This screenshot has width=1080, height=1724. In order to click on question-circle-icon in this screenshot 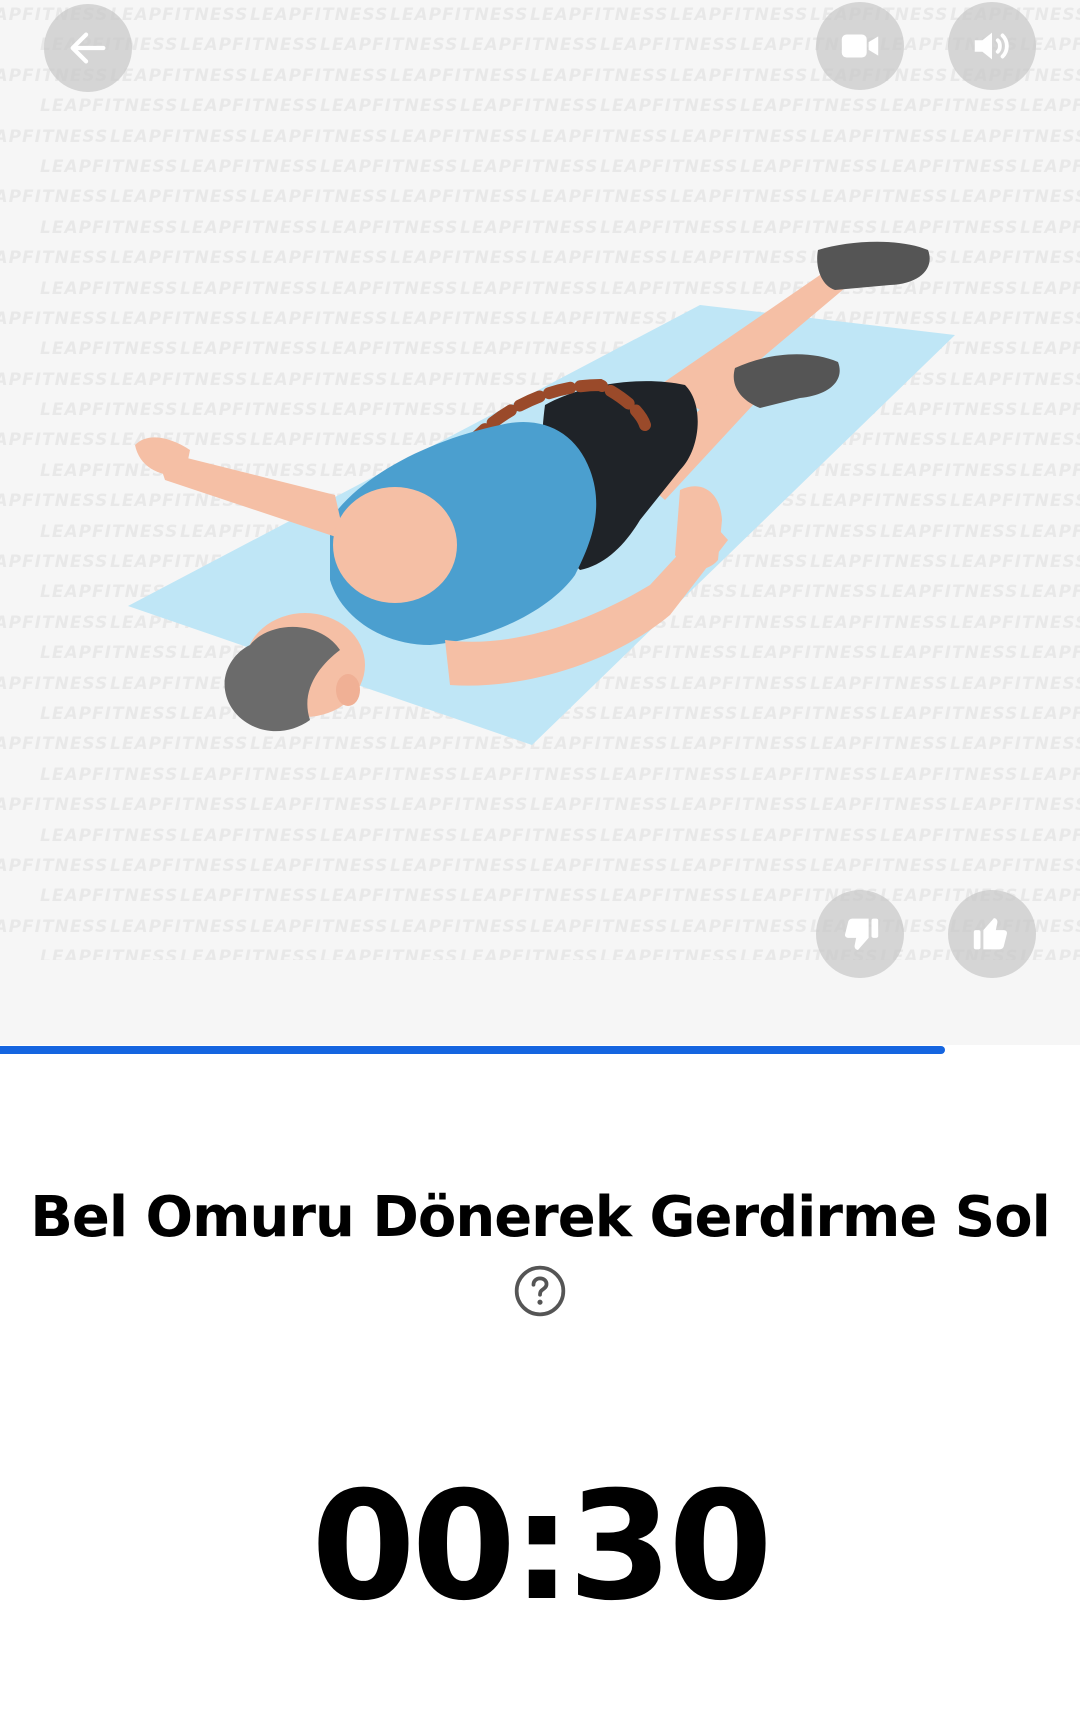, I will do `click(540, 1291)`.